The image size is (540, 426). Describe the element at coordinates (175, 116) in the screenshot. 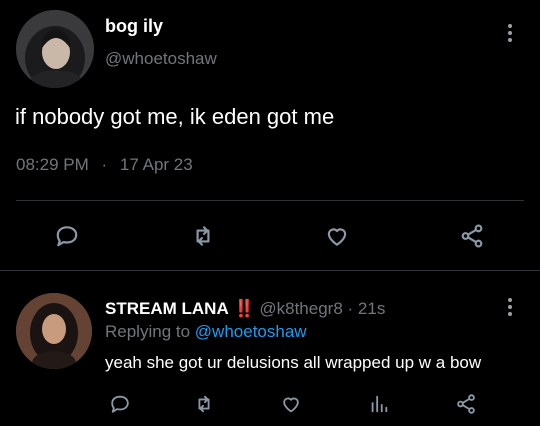

I see `tweet-text: if nobody got me, ik eden got me` at that location.